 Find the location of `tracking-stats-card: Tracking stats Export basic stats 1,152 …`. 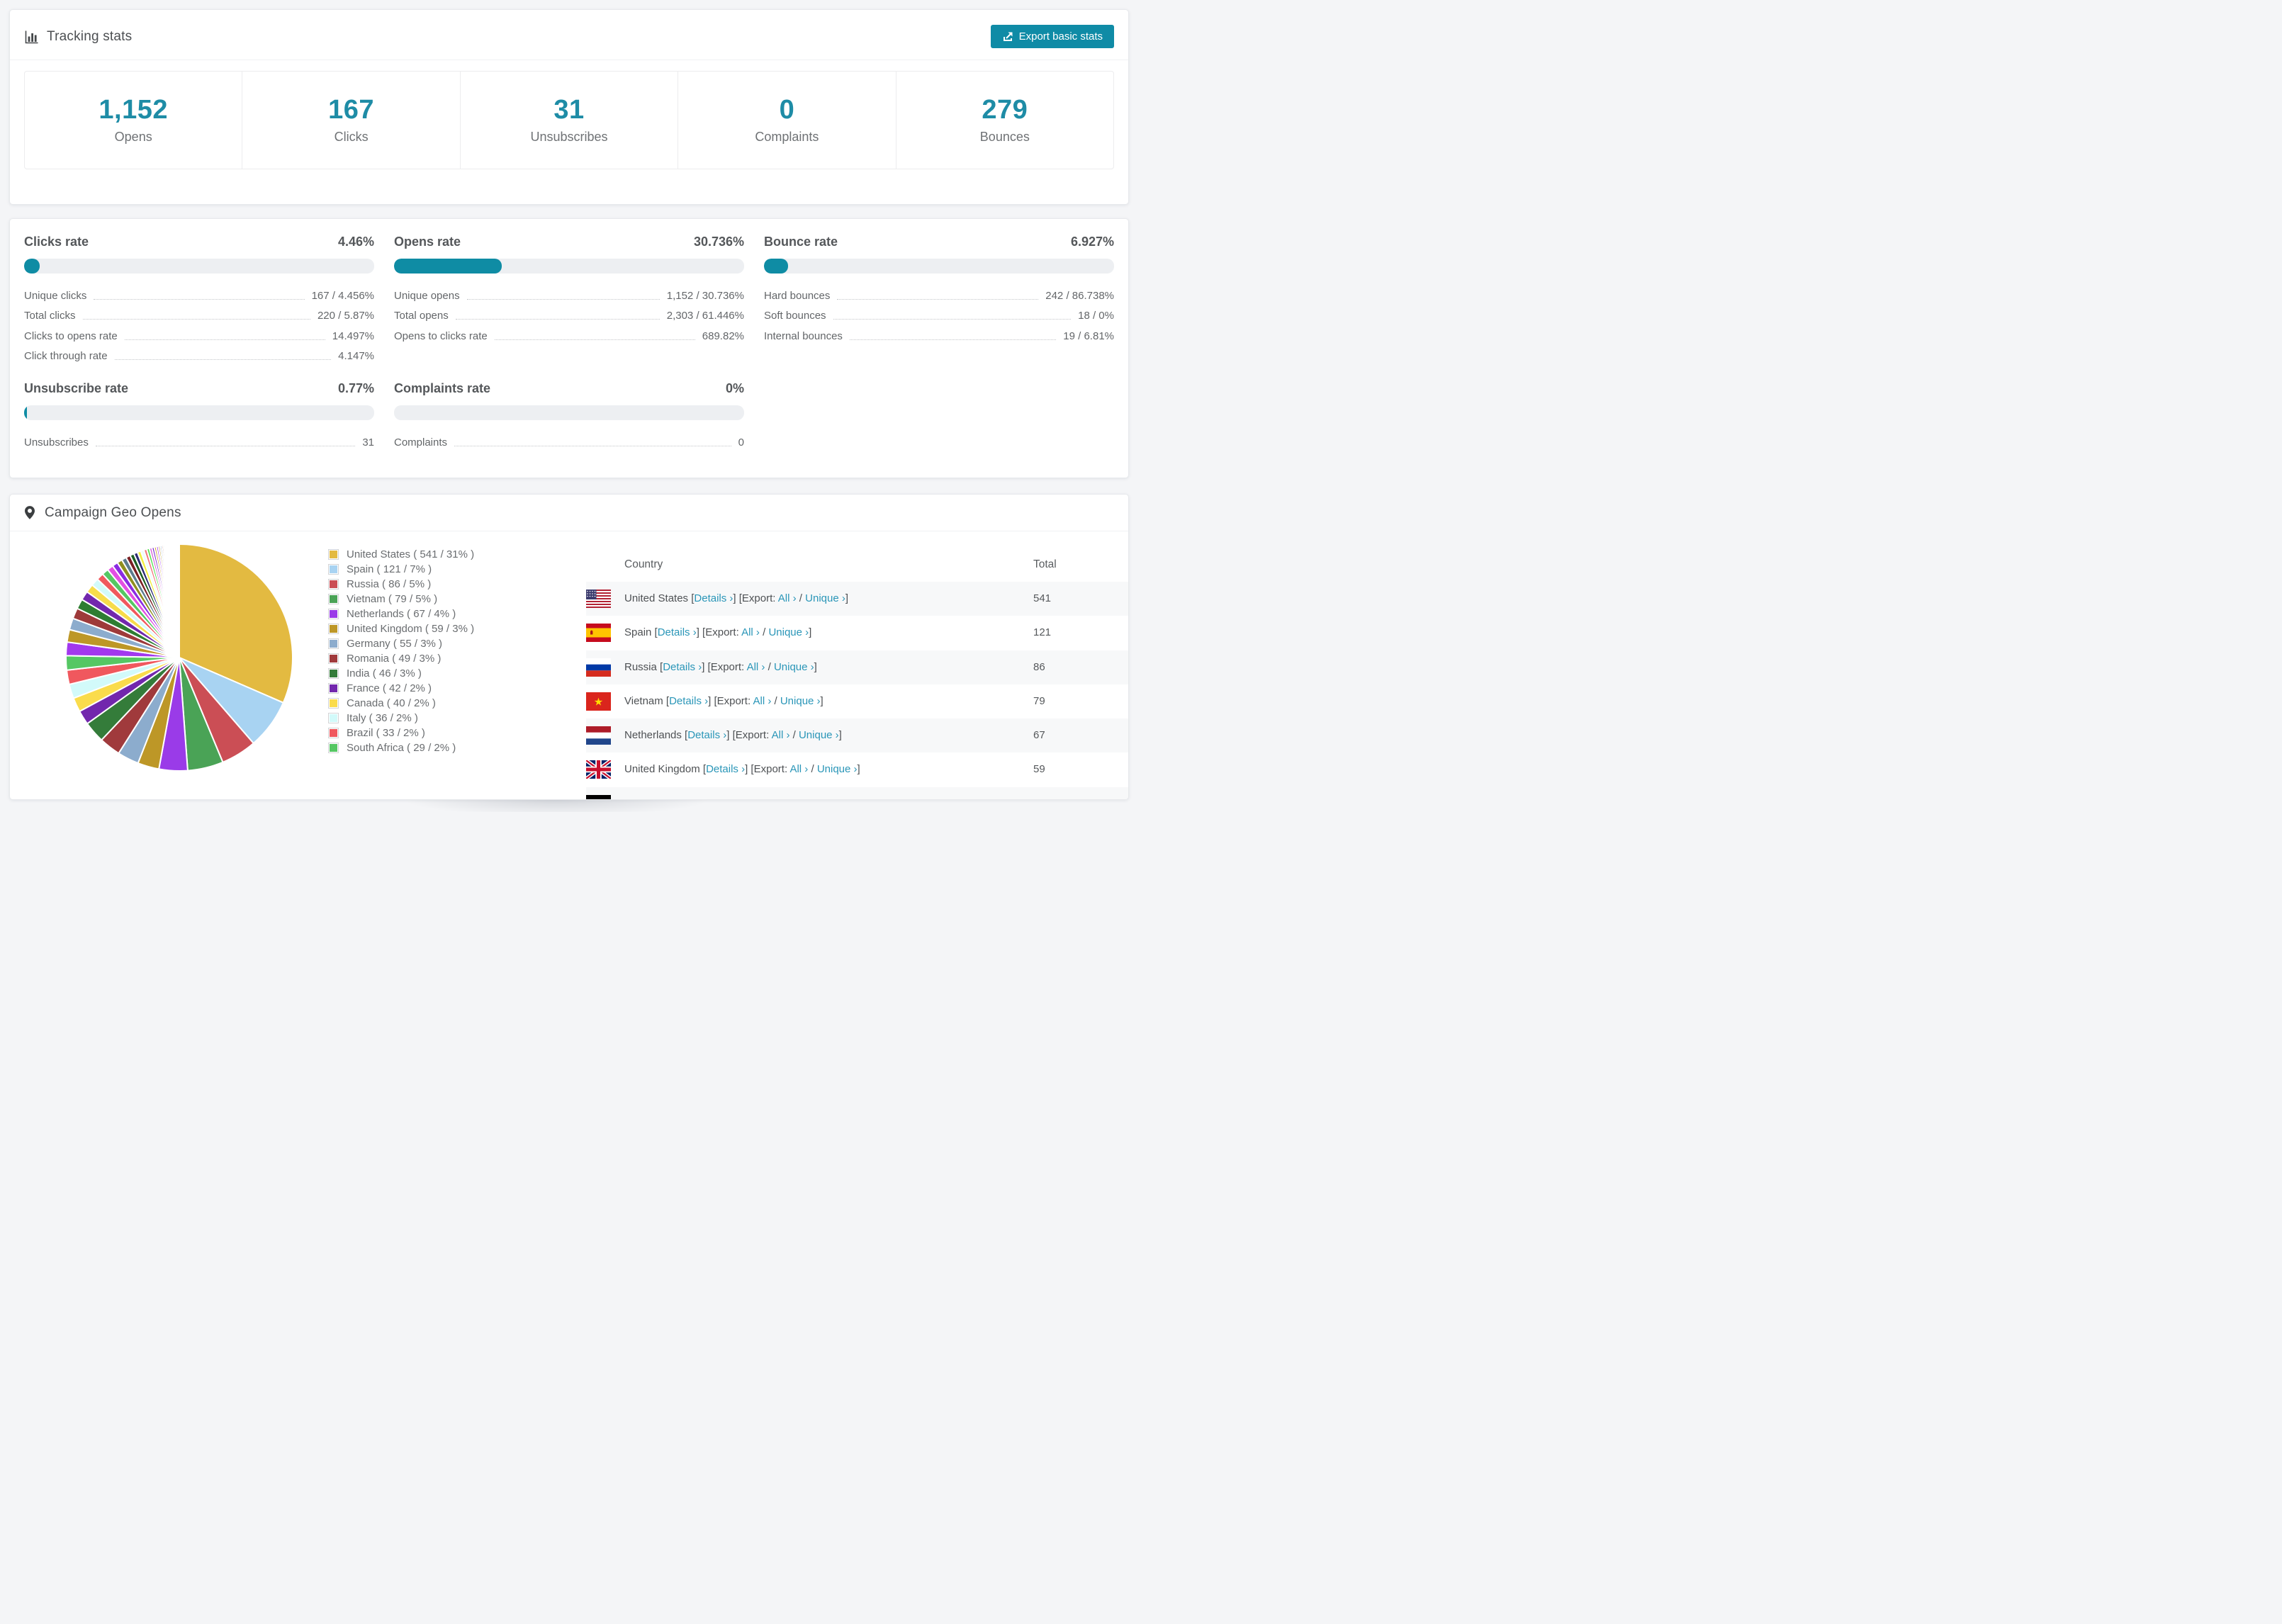

tracking-stats-card: Tracking stats Export basic stats 1,152 … is located at coordinates (569, 107).